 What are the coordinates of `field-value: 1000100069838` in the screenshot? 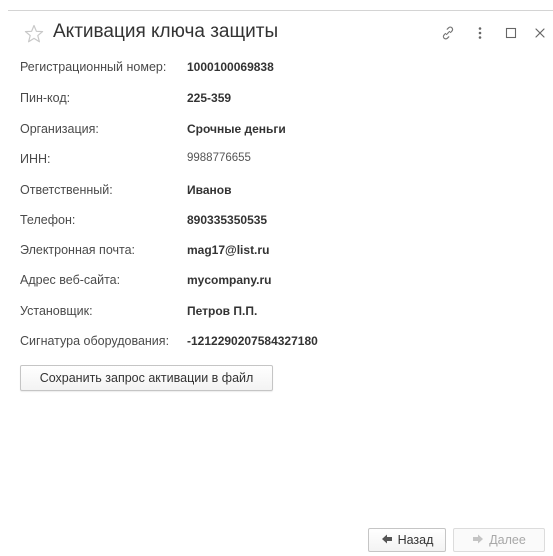 It's located at (230, 67).